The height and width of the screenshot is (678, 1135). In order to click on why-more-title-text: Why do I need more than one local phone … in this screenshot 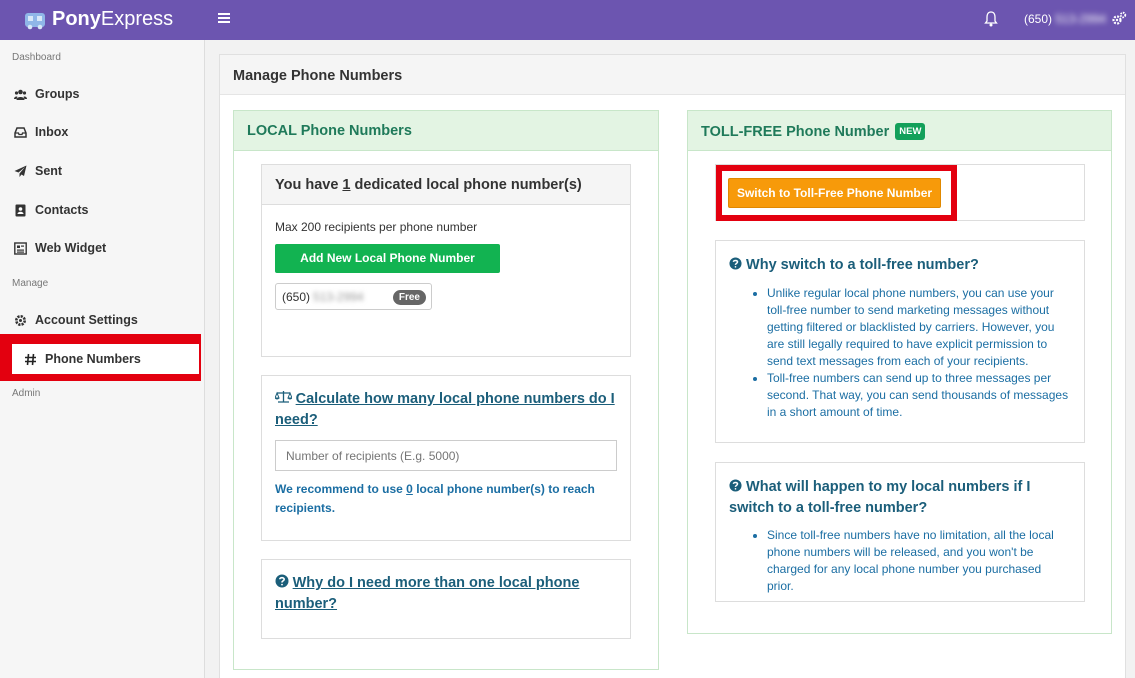, I will do `click(427, 593)`.